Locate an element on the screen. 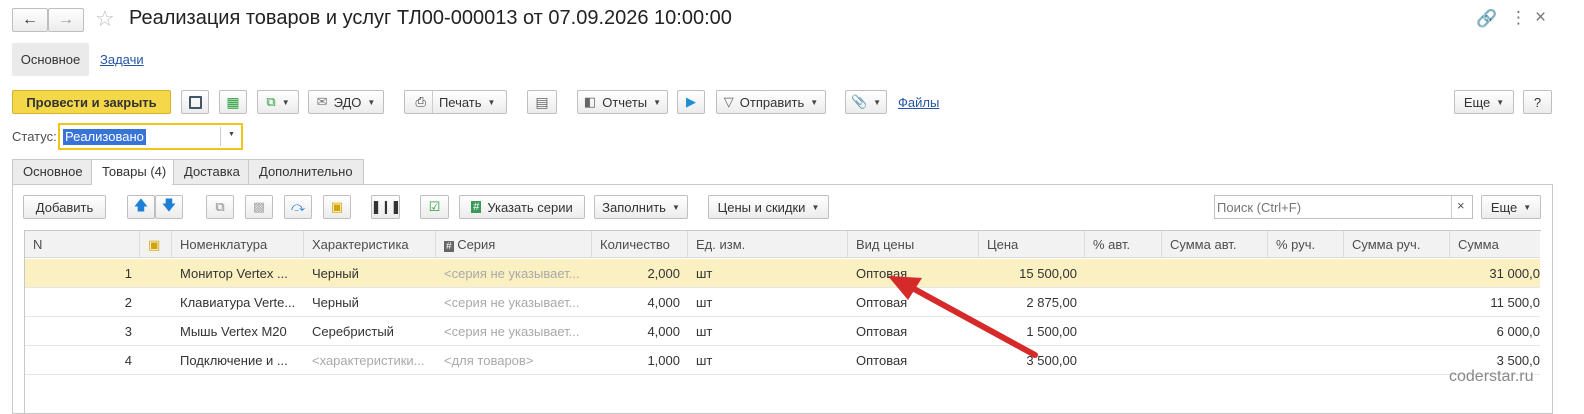 This screenshot has height=414, width=1584. link-icon: 🔗 is located at coordinates (1486, 19).